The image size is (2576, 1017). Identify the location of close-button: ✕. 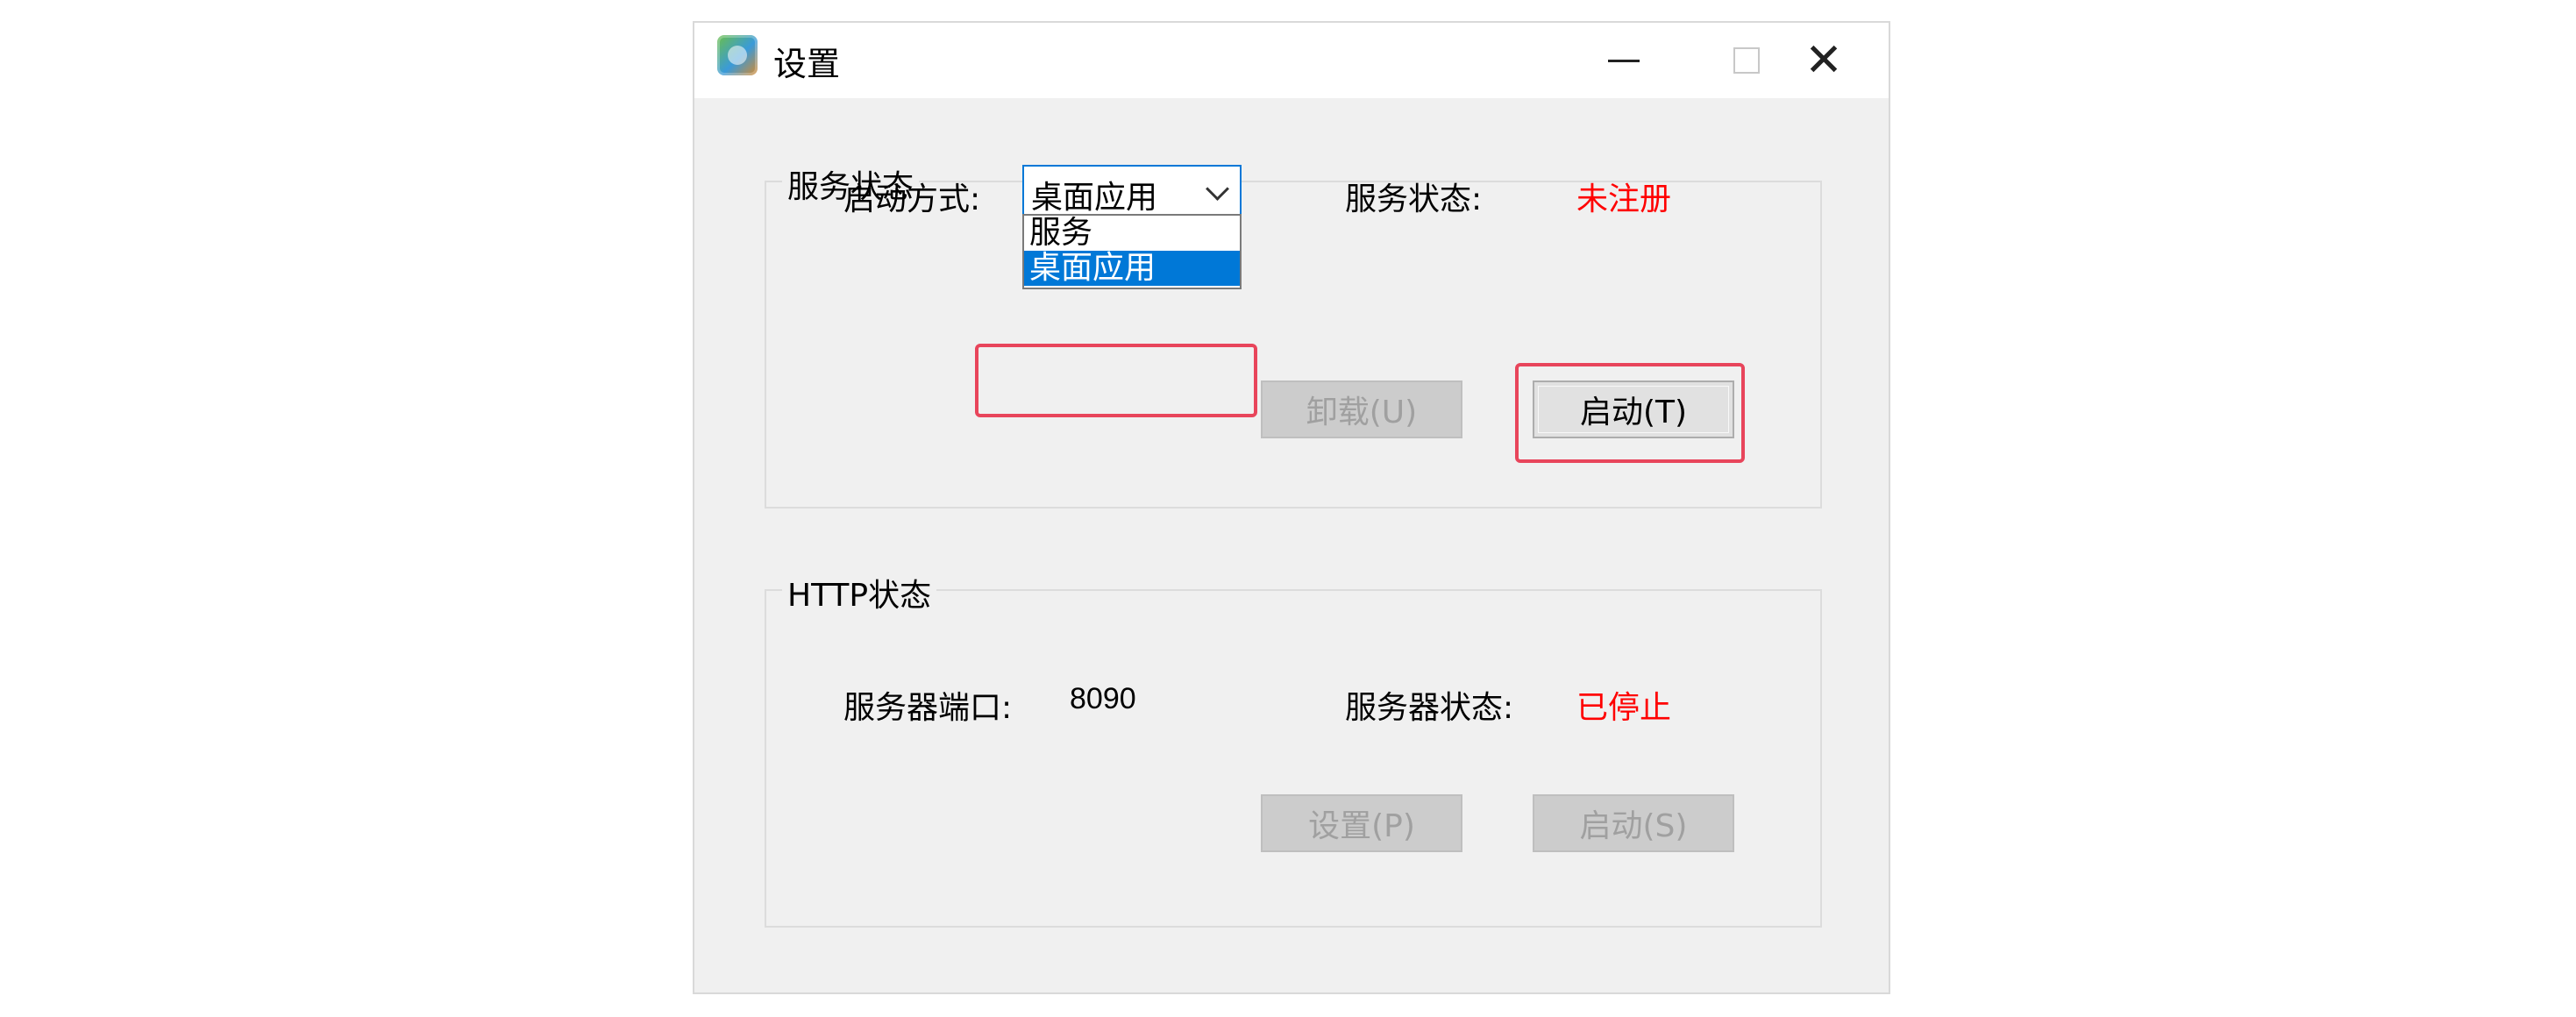
(1823, 60).